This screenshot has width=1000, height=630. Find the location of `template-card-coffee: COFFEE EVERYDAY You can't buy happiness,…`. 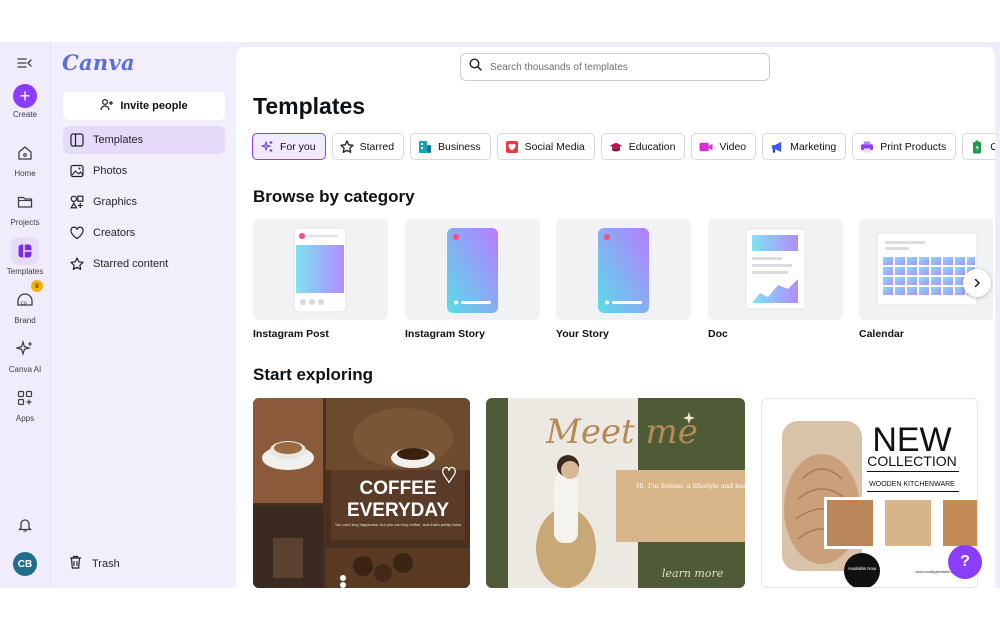

template-card-coffee: COFFEE EVERYDAY You can't buy happiness,… is located at coordinates (361, 493).